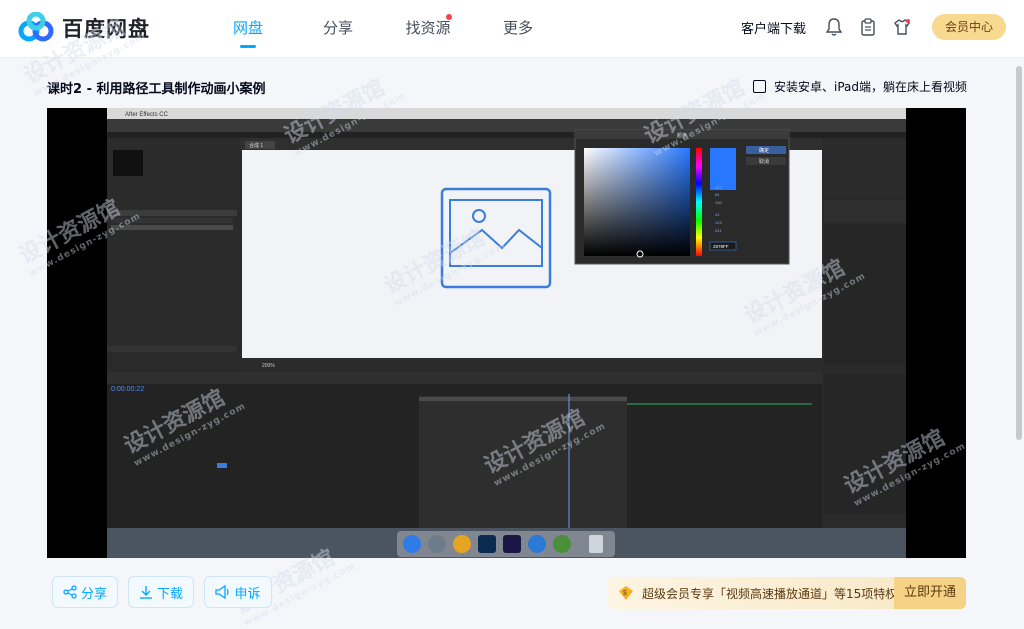  I want to click on b-value: 241, so click(718, 230).